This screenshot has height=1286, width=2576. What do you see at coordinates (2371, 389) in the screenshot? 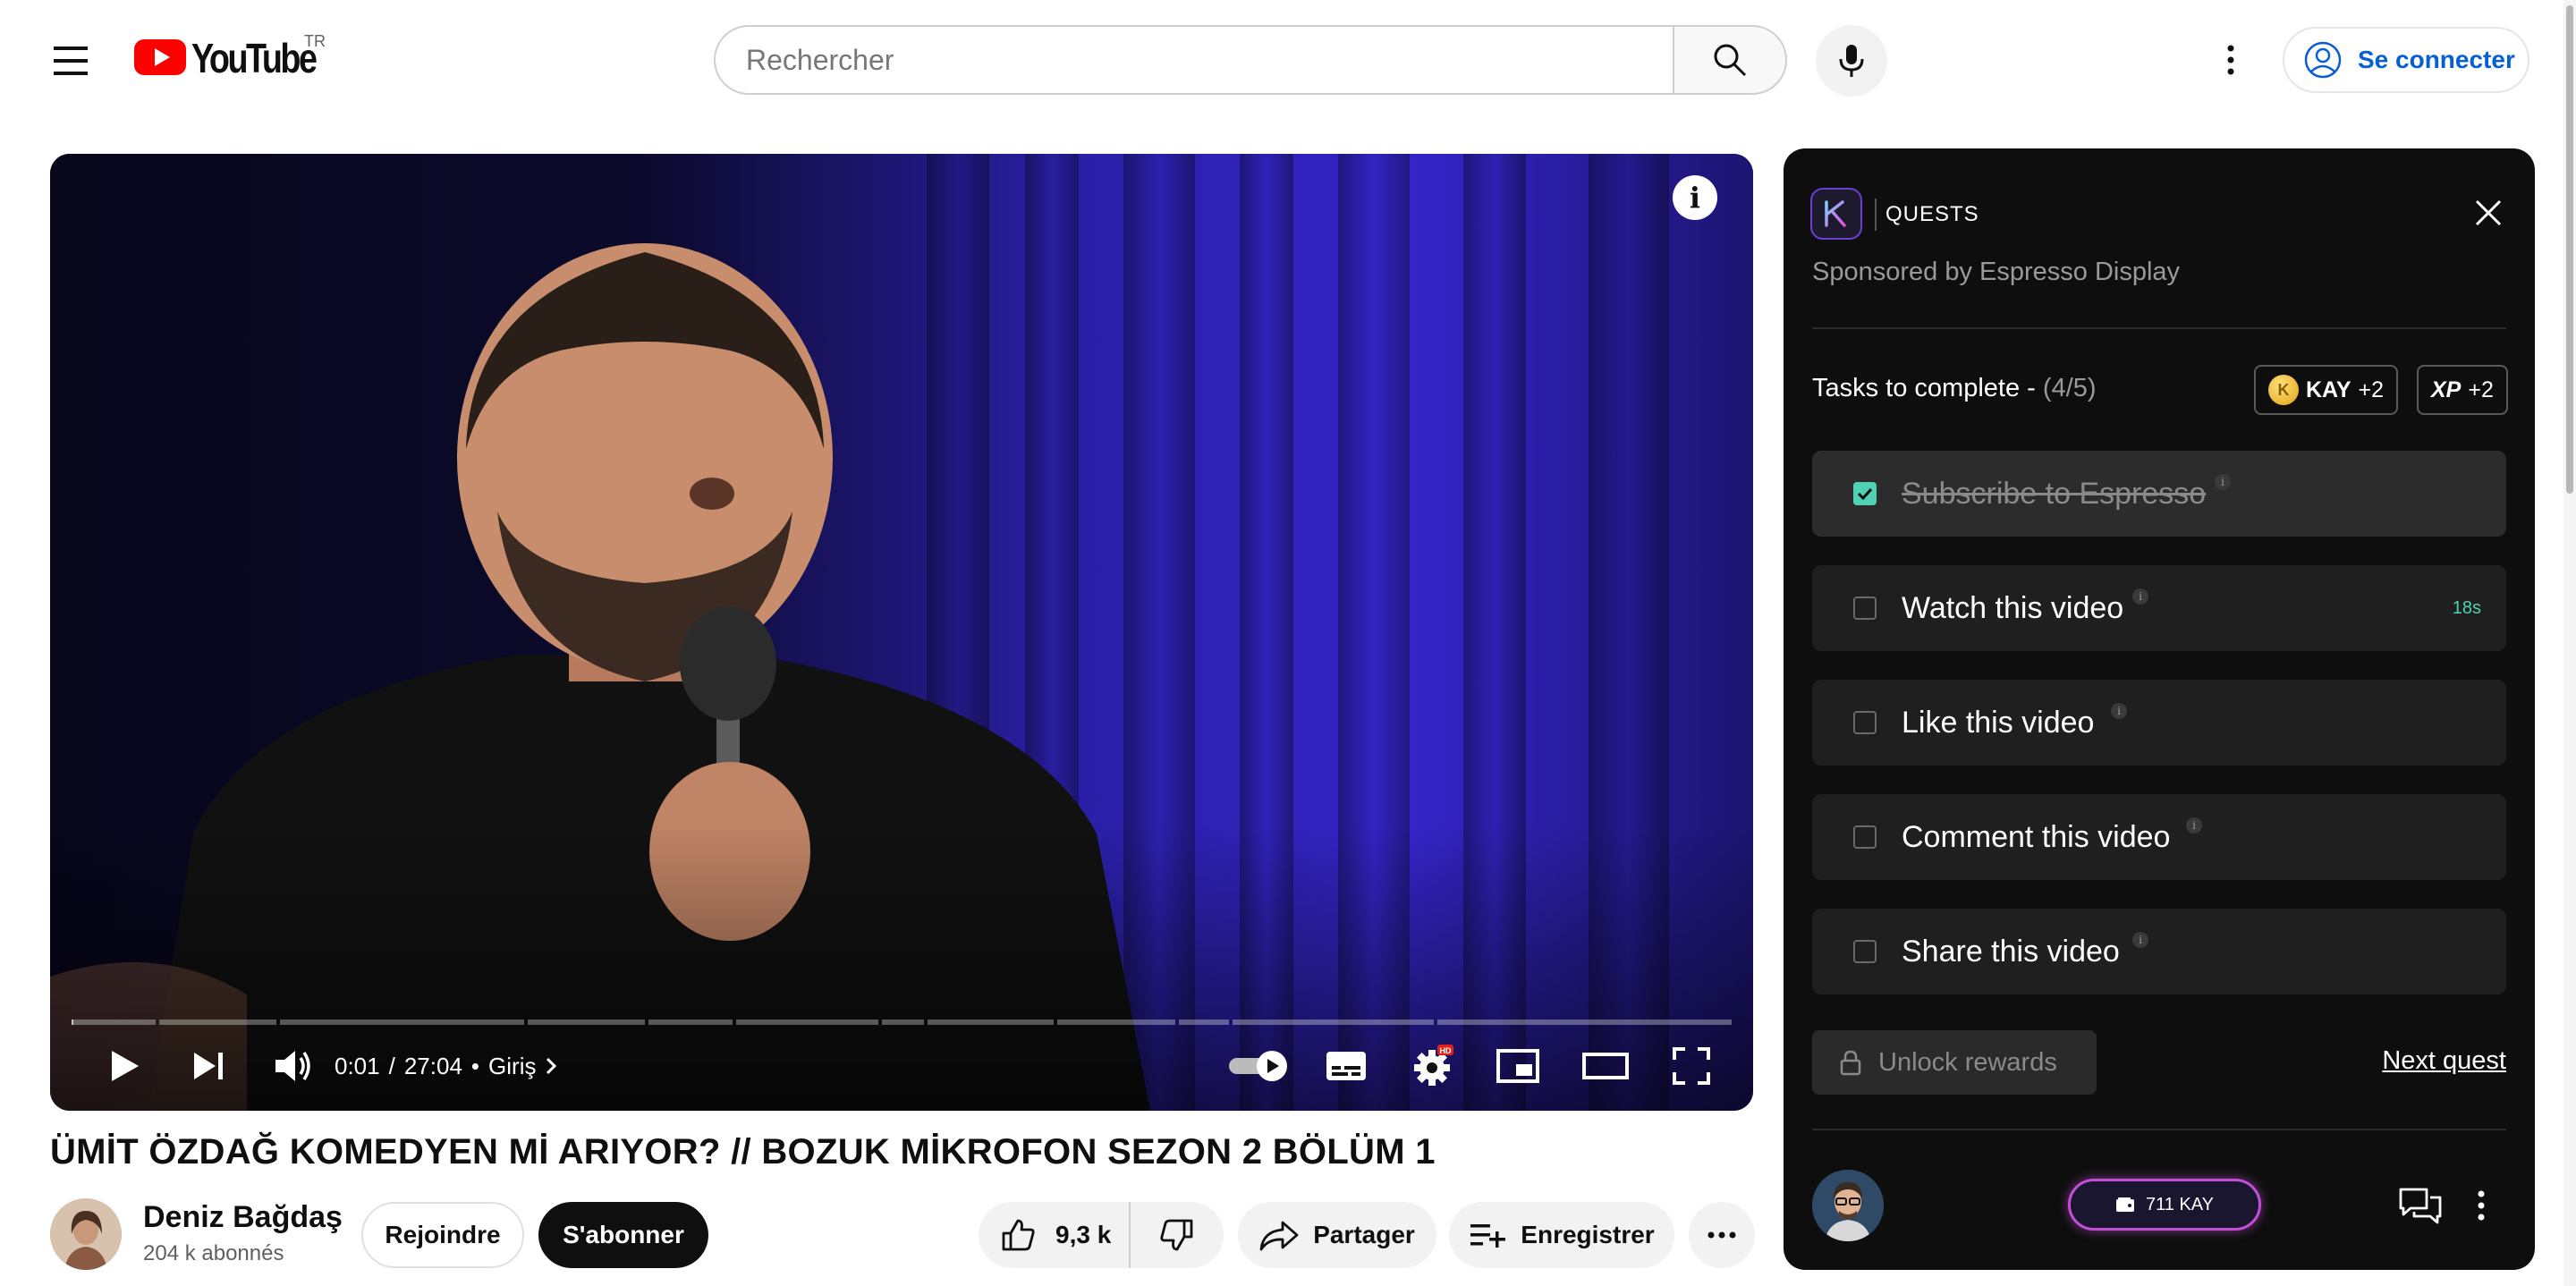
I see `kay-reward-value: +2` at bounding box center [2371, 389].